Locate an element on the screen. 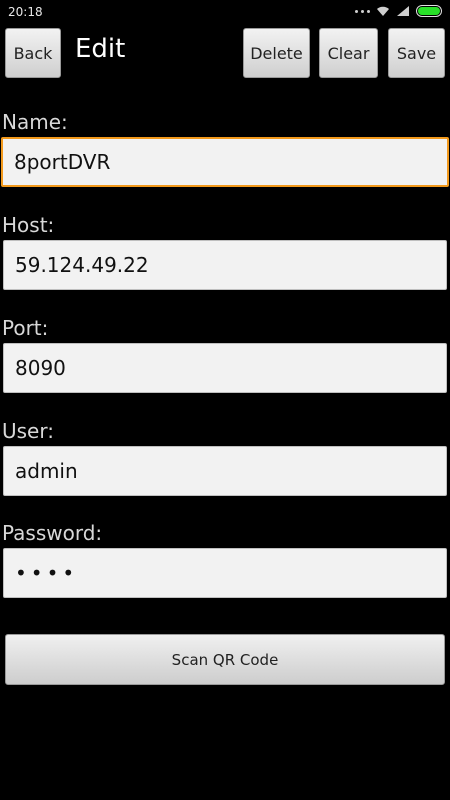 This screenshot has height=800, width=450. host-label: Host: is located at coordinates (28, 225).